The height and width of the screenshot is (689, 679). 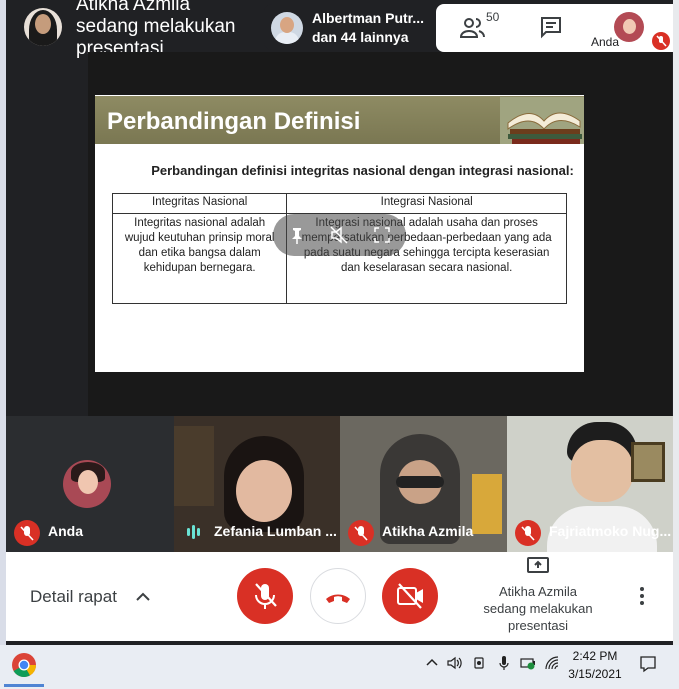 What do you see at coordinates (133, 7) in the screenshot?
I see `presenter-name: Atikha Azmila` at bounding box center [133, 7].